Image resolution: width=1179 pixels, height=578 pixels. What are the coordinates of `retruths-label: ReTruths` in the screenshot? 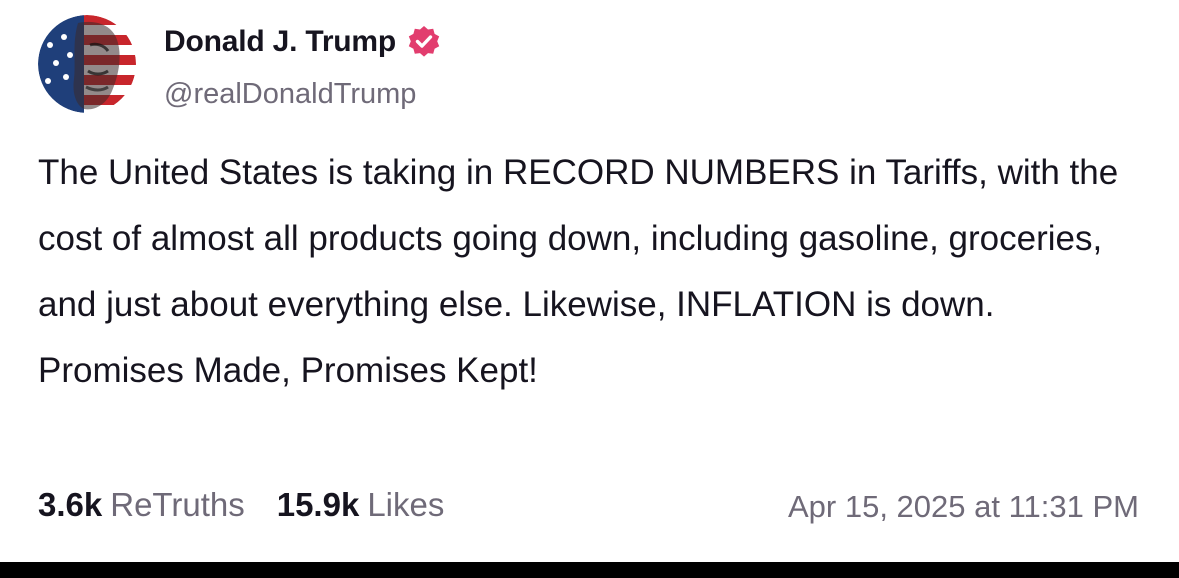 It's located at (177, 504).